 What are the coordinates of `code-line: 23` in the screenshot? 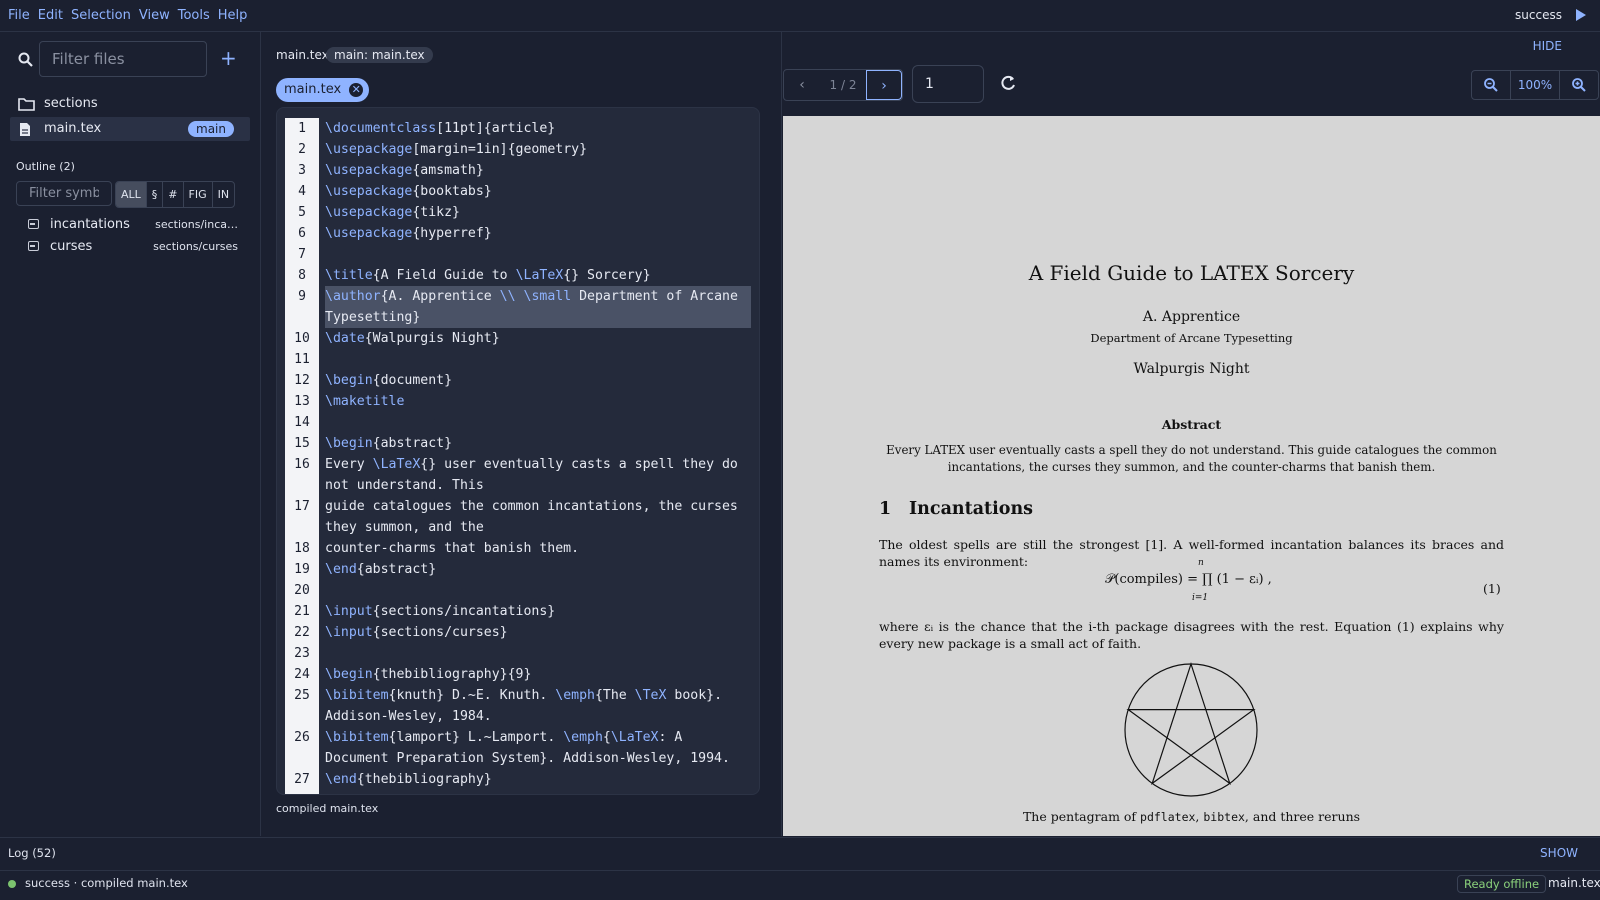 It's located at (518, 653).